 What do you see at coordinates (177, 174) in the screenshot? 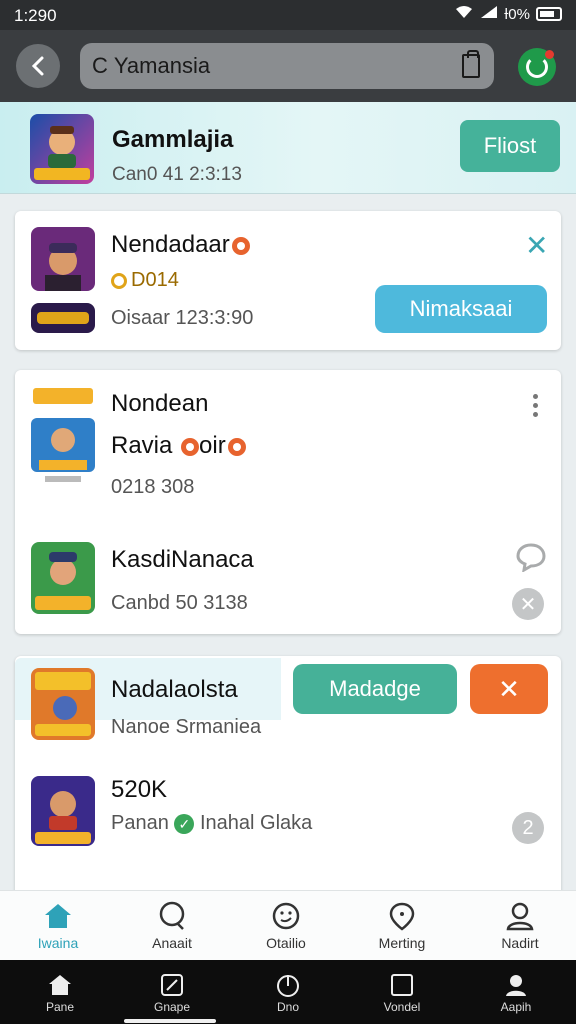
I see `header-subtitle: Can0 41 2:3:13` at bounding box center [177, 174].